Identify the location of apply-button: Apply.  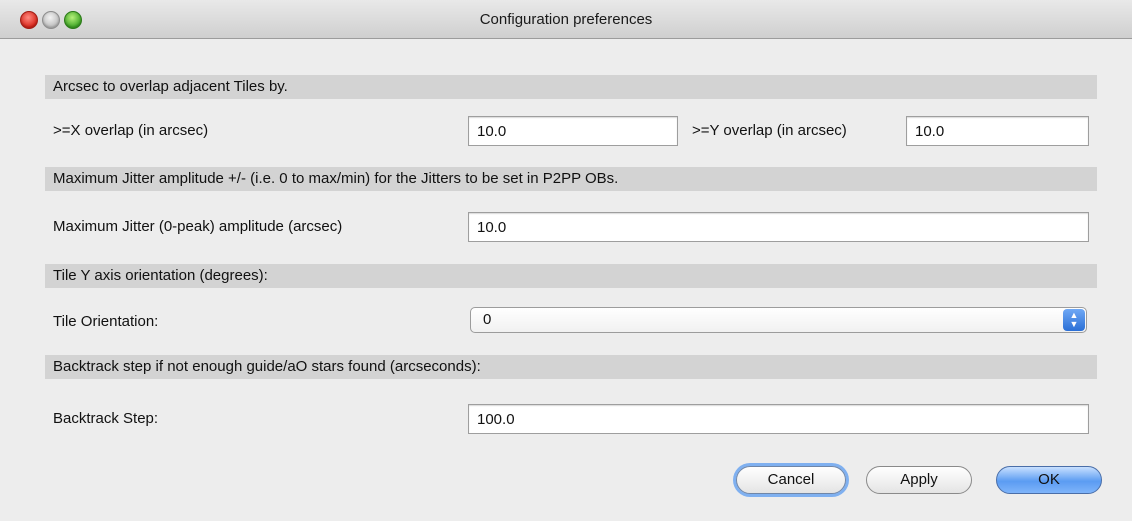
(919, 480).